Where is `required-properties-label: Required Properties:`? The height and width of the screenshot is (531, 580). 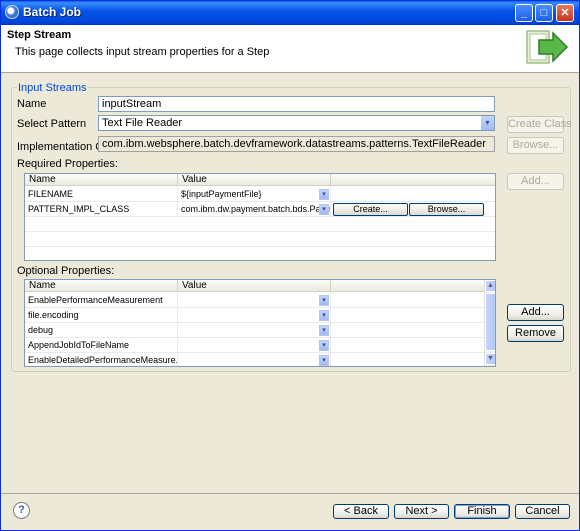 required-properties-label: Required Properties: is located at coordinates (67, 164).